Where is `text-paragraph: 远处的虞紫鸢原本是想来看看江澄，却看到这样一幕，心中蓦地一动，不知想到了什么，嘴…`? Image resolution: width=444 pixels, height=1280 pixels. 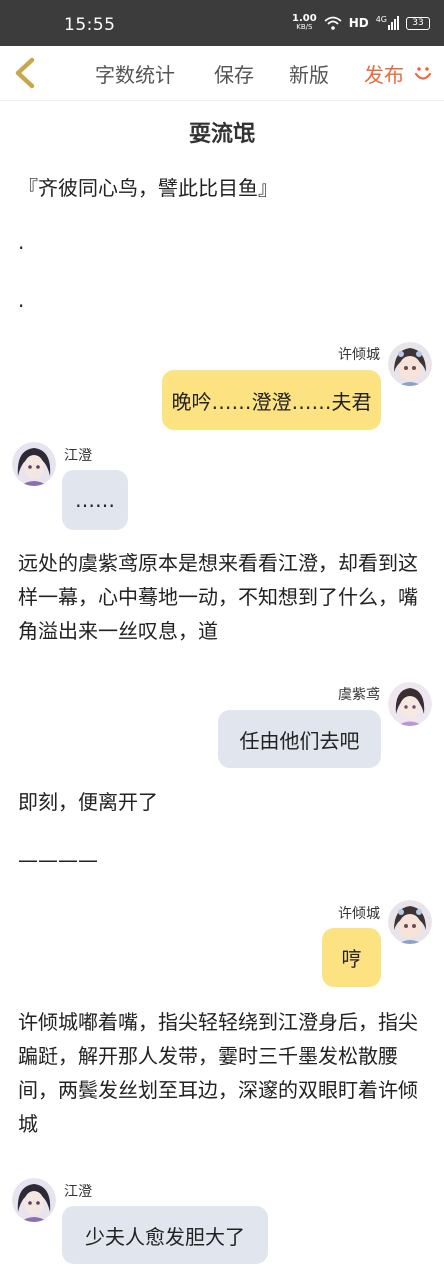 text-paragraph: 远处的虞紫鸢原本是想来看看江澄，却看到这样一幕，心中蓦地一动，不知想到了什么，嘴… is located at coordinates (218, 597).